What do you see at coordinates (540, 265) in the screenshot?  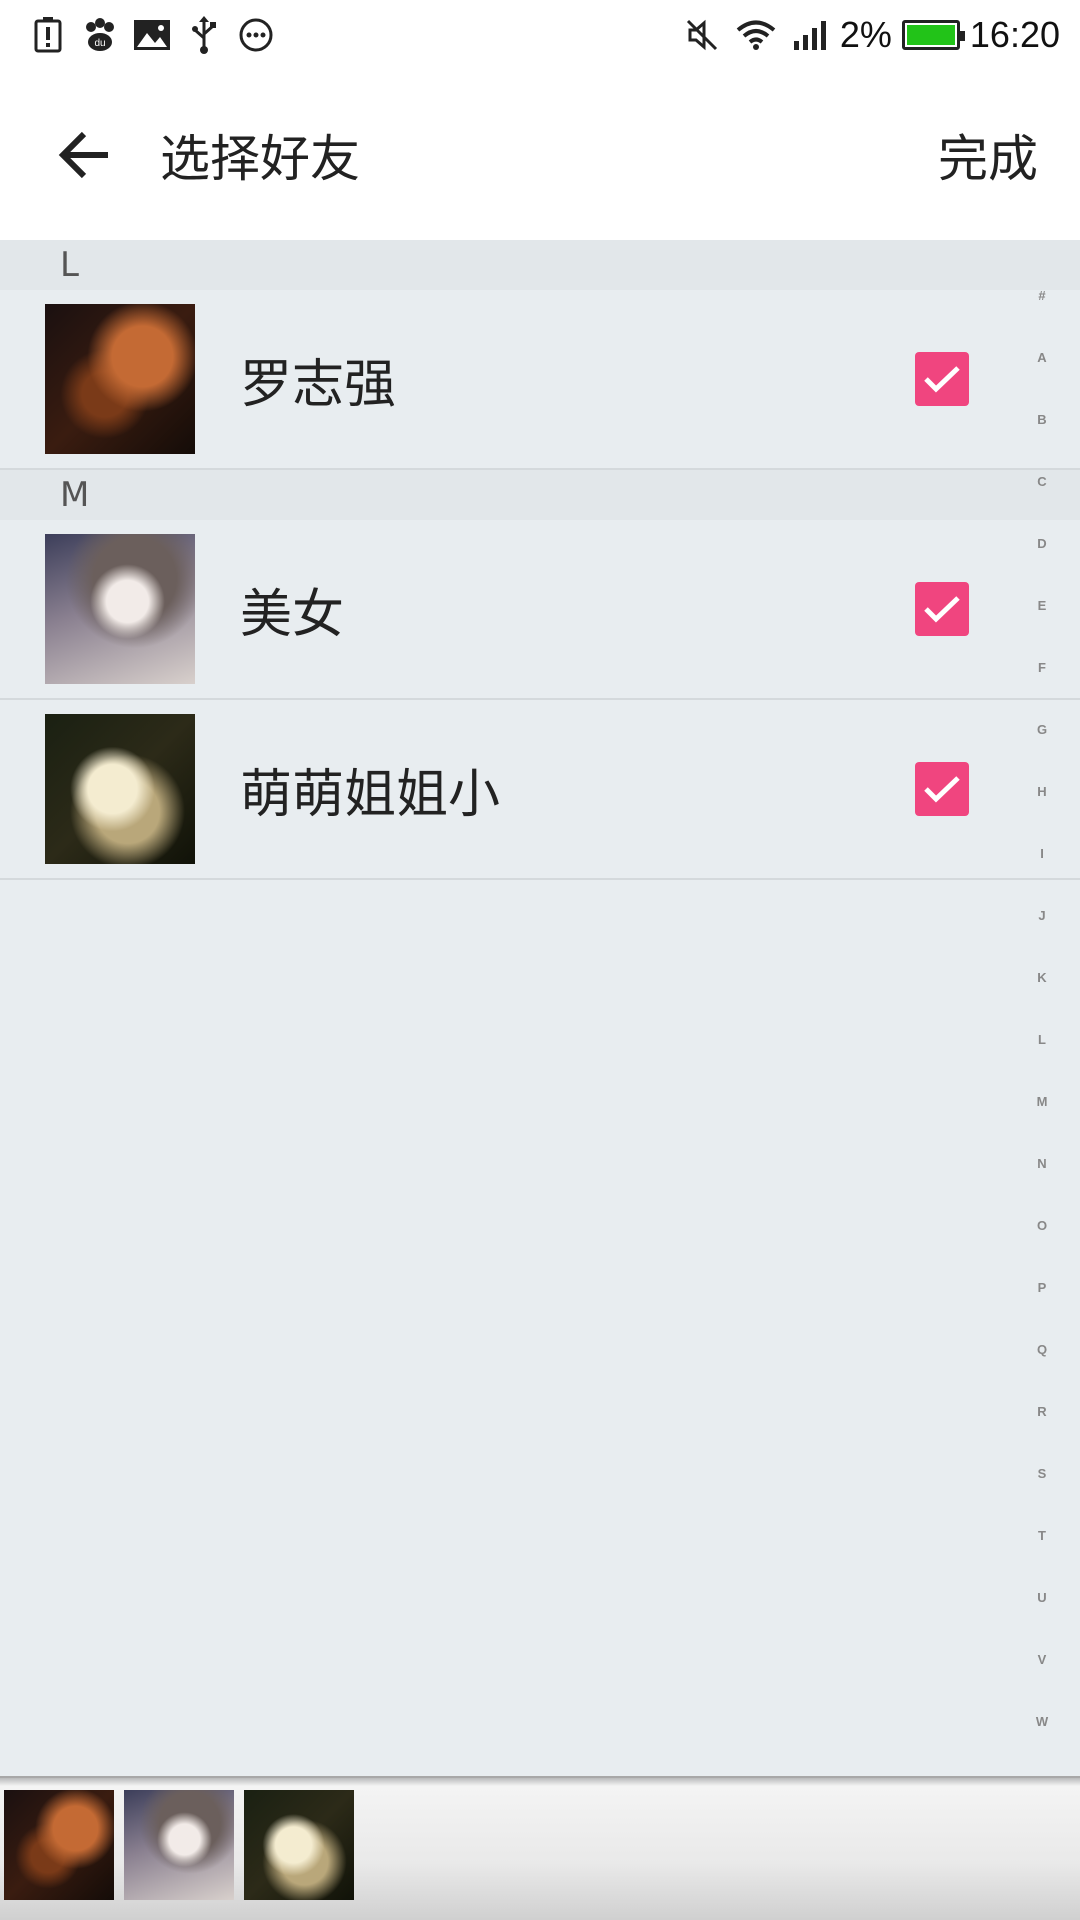 I see `section-header-l: L` at bounding box center [540, 265].